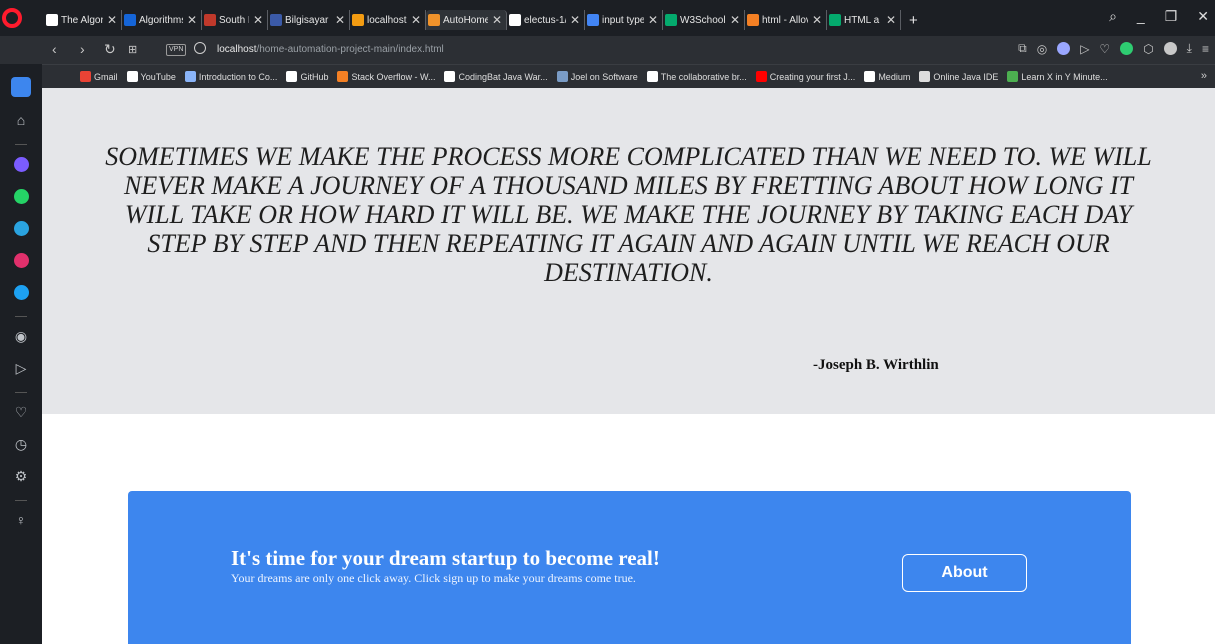  What do you see at coordinates (21, 87) in the screenshot?
I see `speed-dial-sidebar-icon` at bounding box center [21, 87].